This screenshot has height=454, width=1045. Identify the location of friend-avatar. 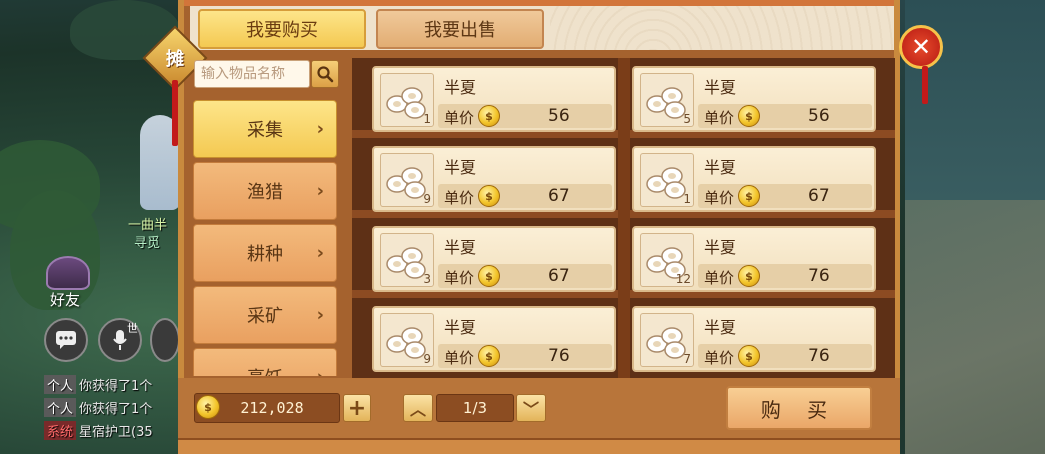
(68, 273).